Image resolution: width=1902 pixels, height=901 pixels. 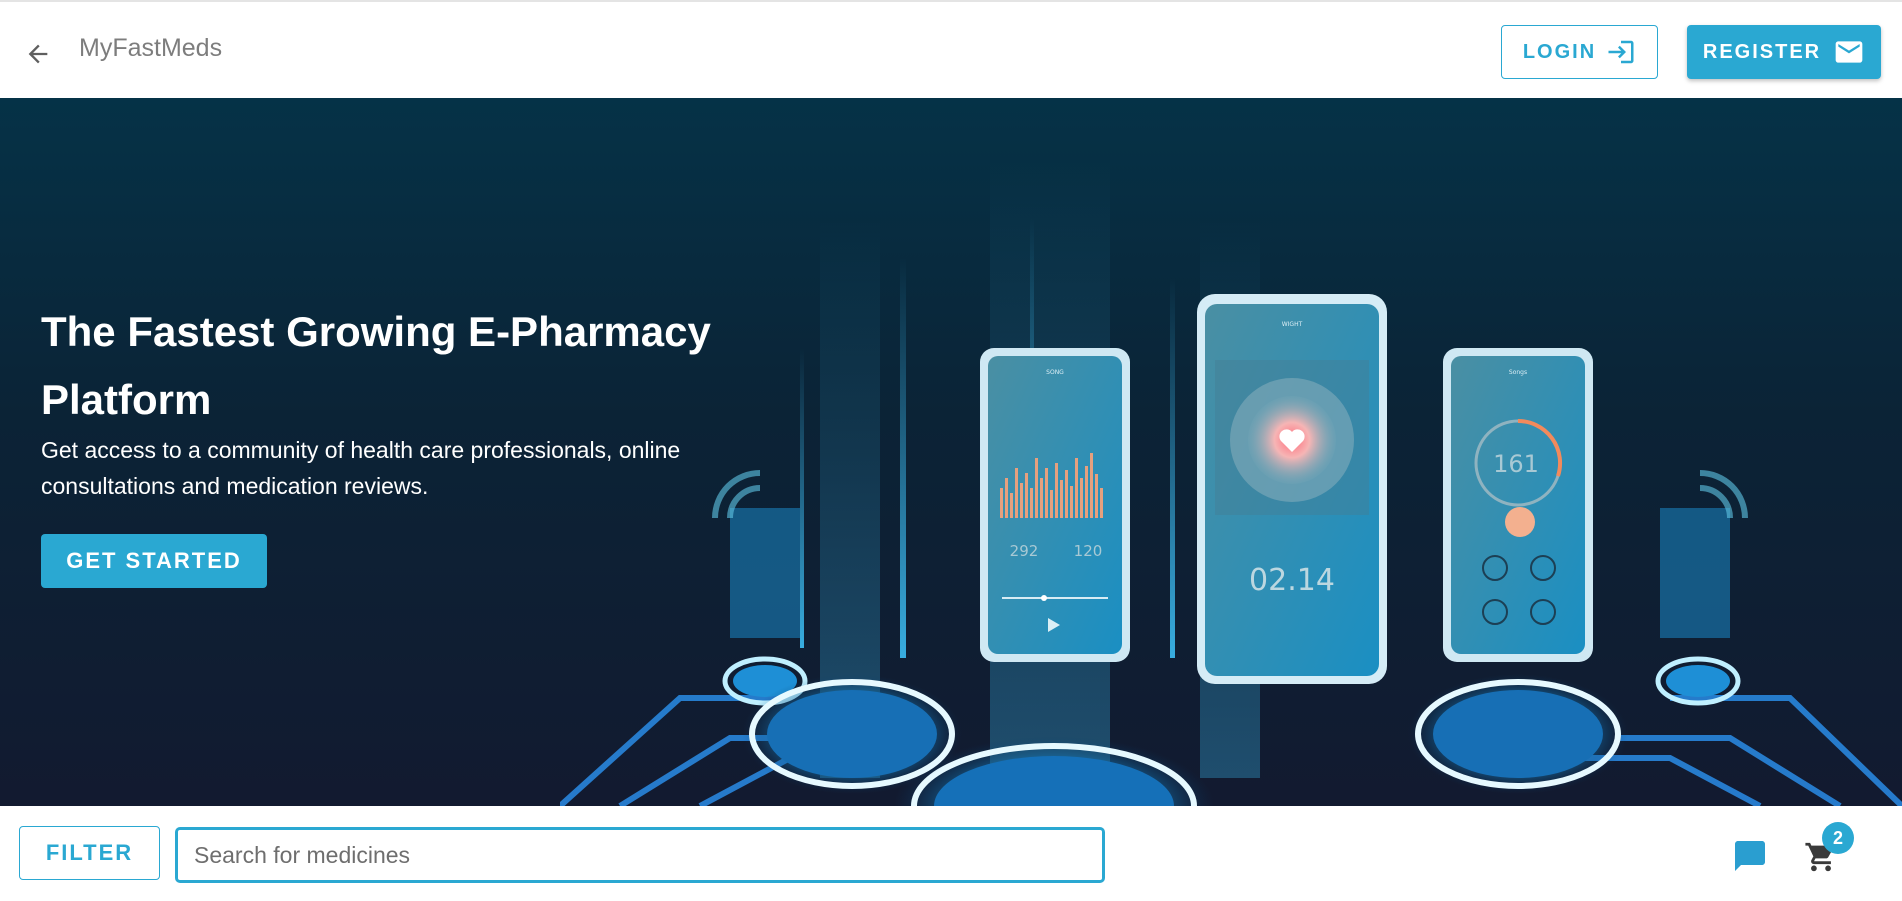 I want to click on cart-count-badge: 2, so click(x=1838, y=838).